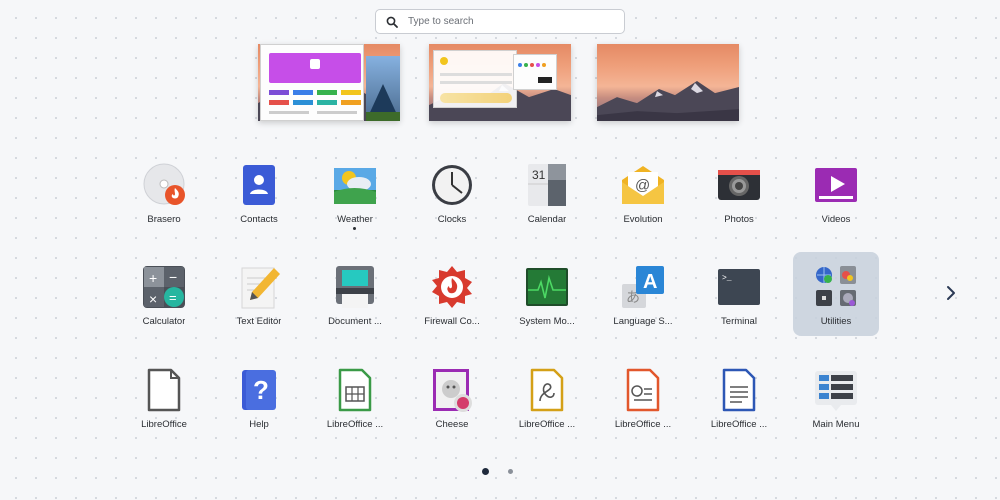 The height and width of the screenshot is (500, 1000). Describe the element at coordinates (452, 287) in the screenshot. I see `firewall-icon` at that location.